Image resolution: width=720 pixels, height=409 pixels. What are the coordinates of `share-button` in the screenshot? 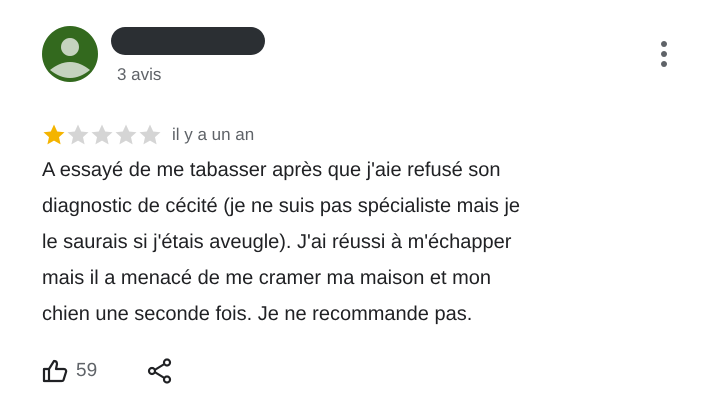 It's located at (160, 371).